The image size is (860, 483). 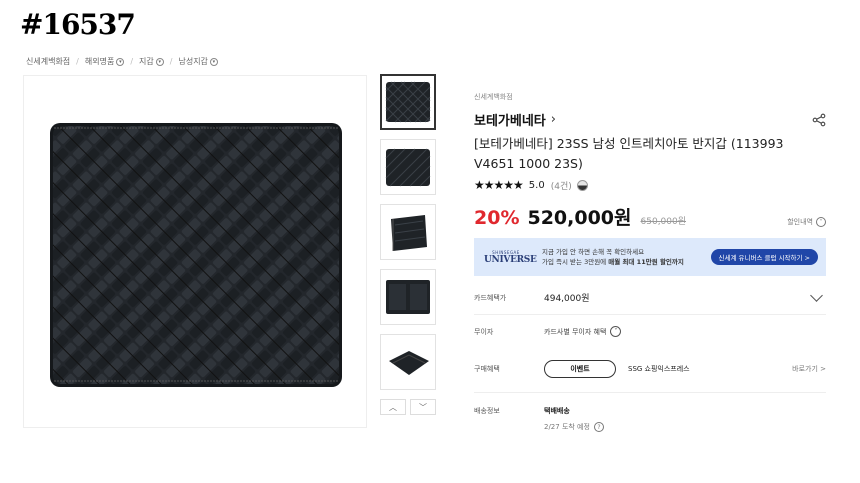 I want to click on breadcrumb: 신세계백화점 / 해외명품 ▾ / 지갑 ▾ / 남성지갑 ▾, so click(x=122, y=61).